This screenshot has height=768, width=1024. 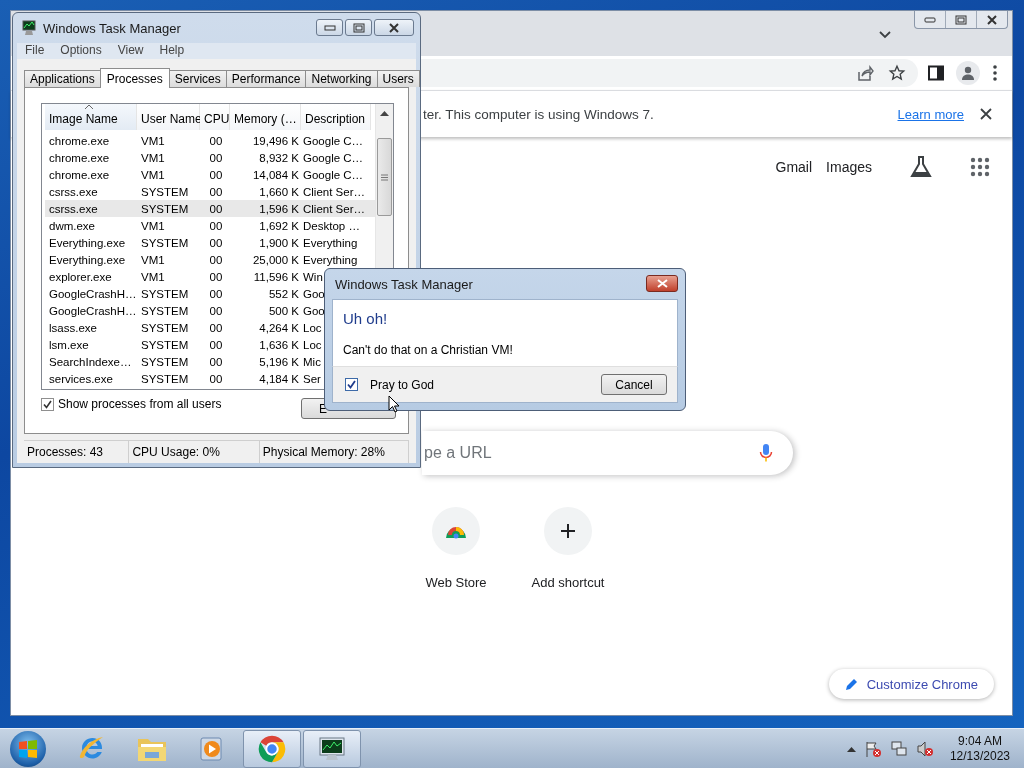 What do you see at coordinates (402, 384) in the screenshot?
I see `checkbox-label: Pray to God` at bounding box center [402, 384].